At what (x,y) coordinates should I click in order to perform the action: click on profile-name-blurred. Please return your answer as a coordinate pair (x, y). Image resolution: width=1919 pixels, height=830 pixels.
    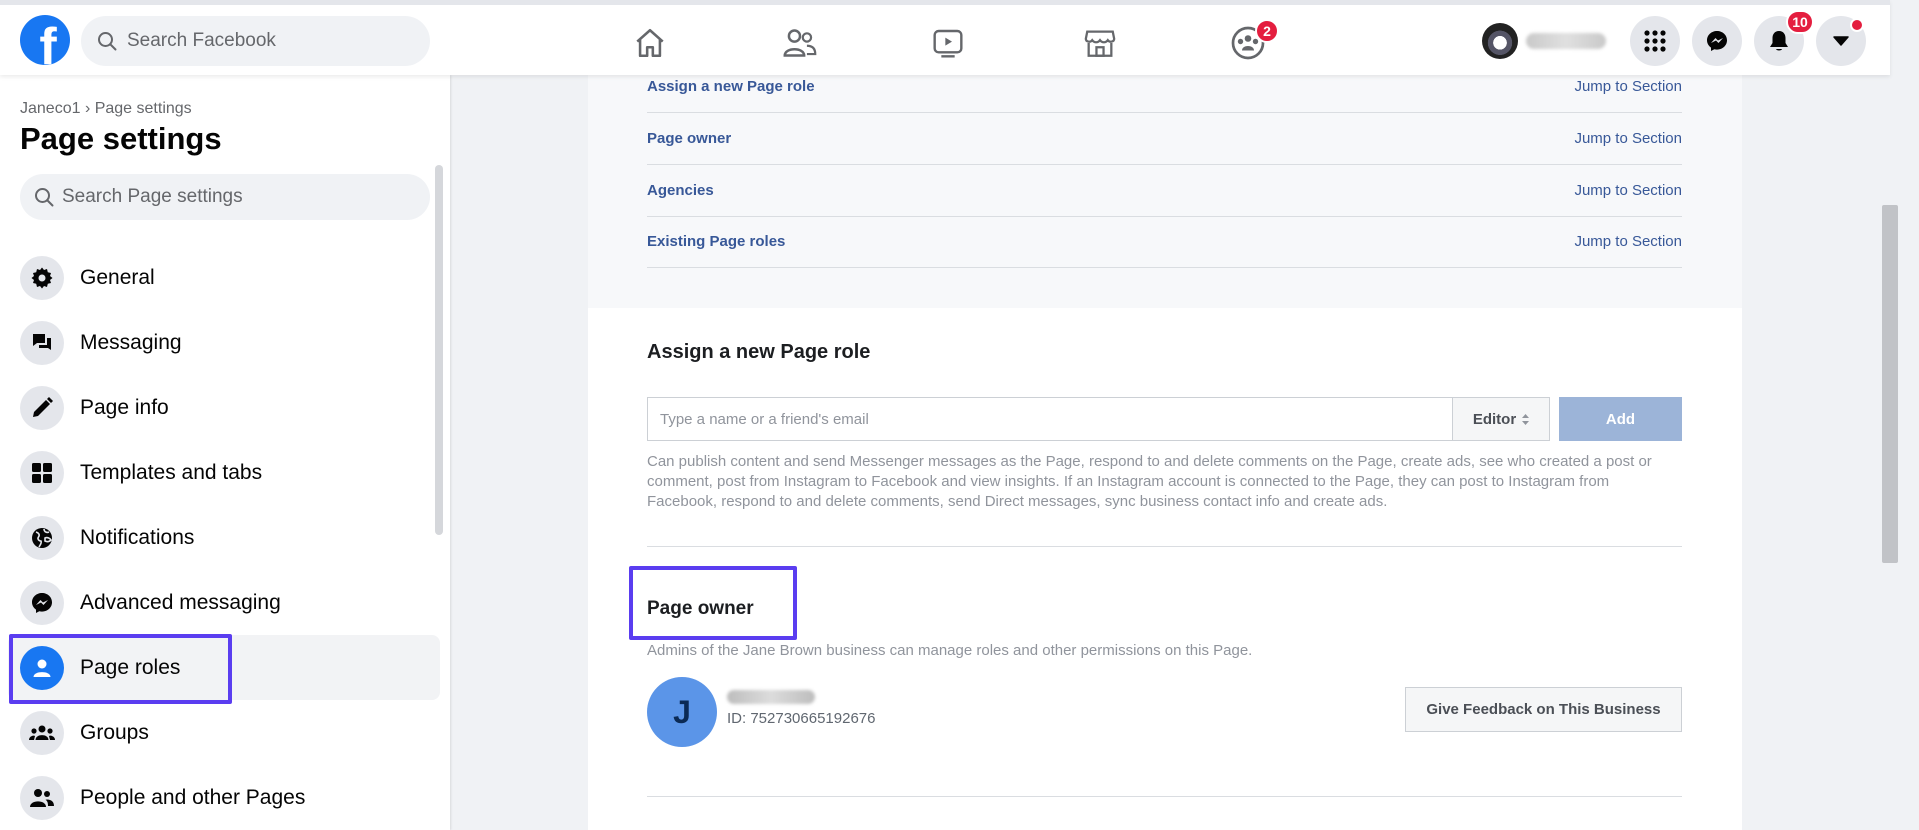
    Looking at the image, I should click on (1566, 41).